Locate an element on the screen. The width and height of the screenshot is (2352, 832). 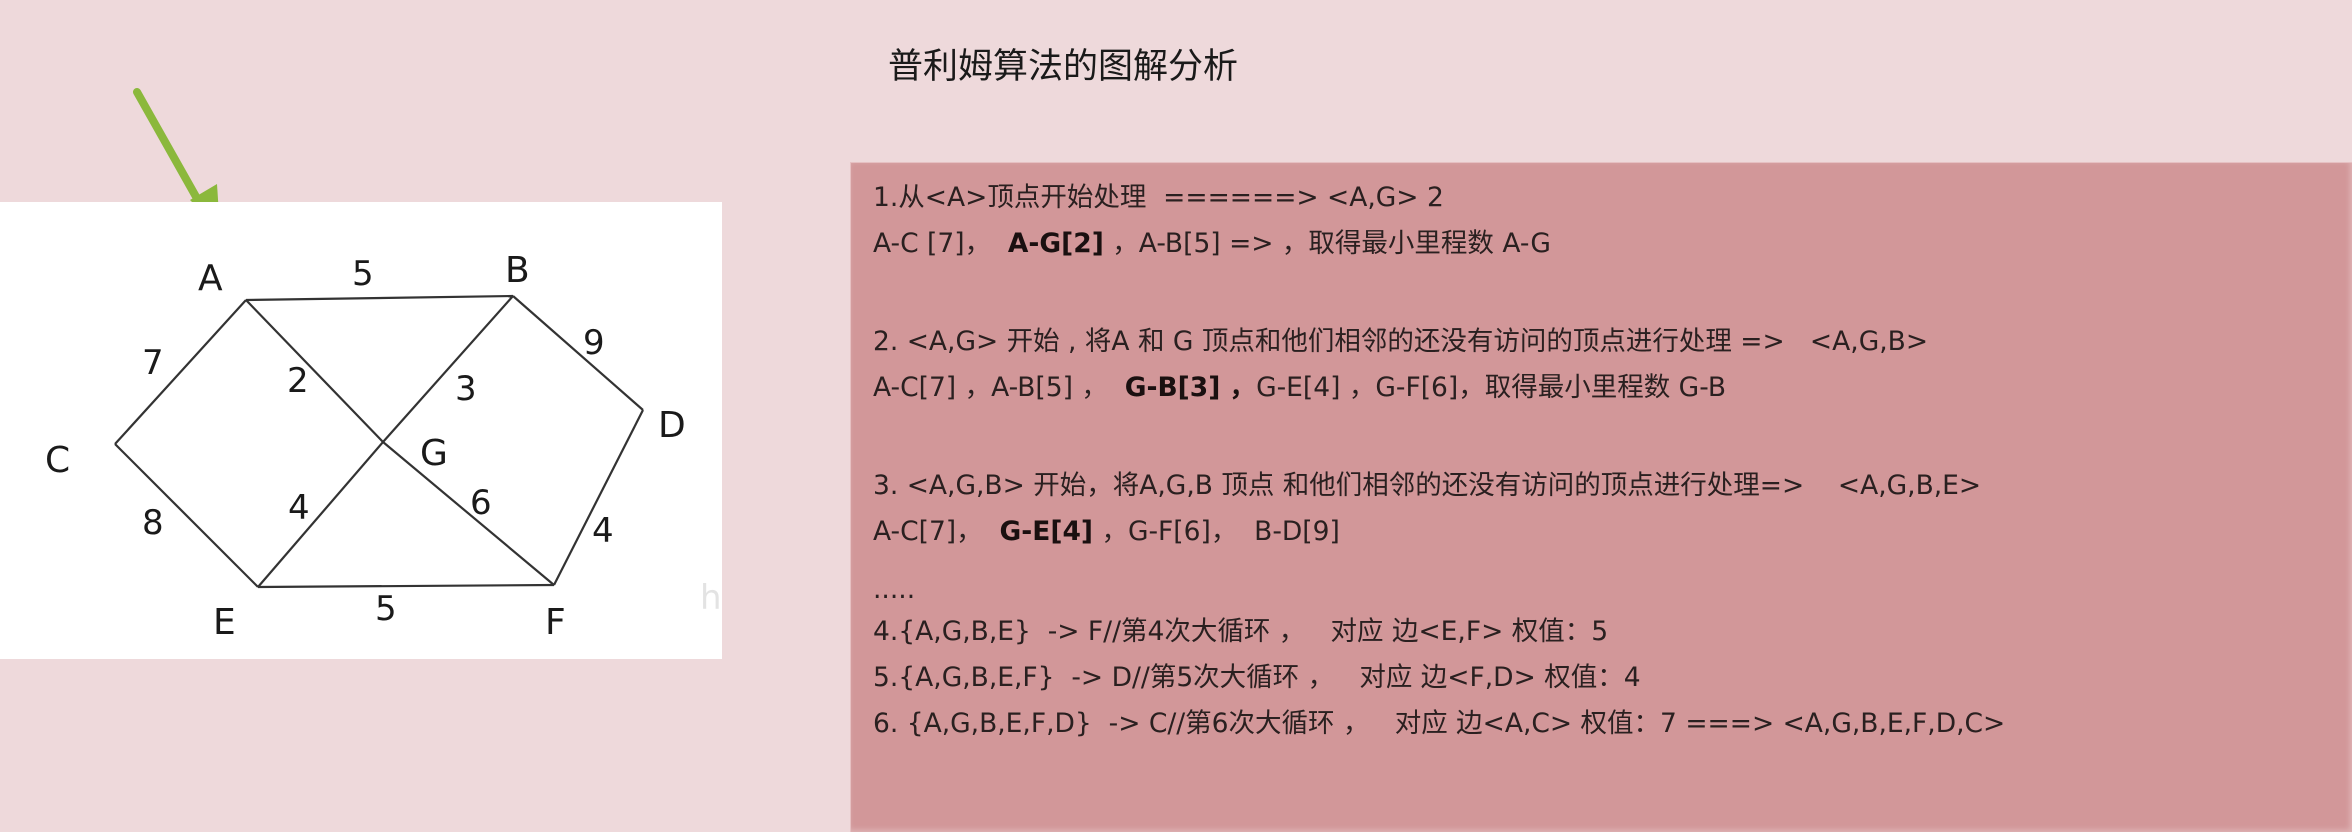
node-label-a: A is located at coordinates (210, 278).